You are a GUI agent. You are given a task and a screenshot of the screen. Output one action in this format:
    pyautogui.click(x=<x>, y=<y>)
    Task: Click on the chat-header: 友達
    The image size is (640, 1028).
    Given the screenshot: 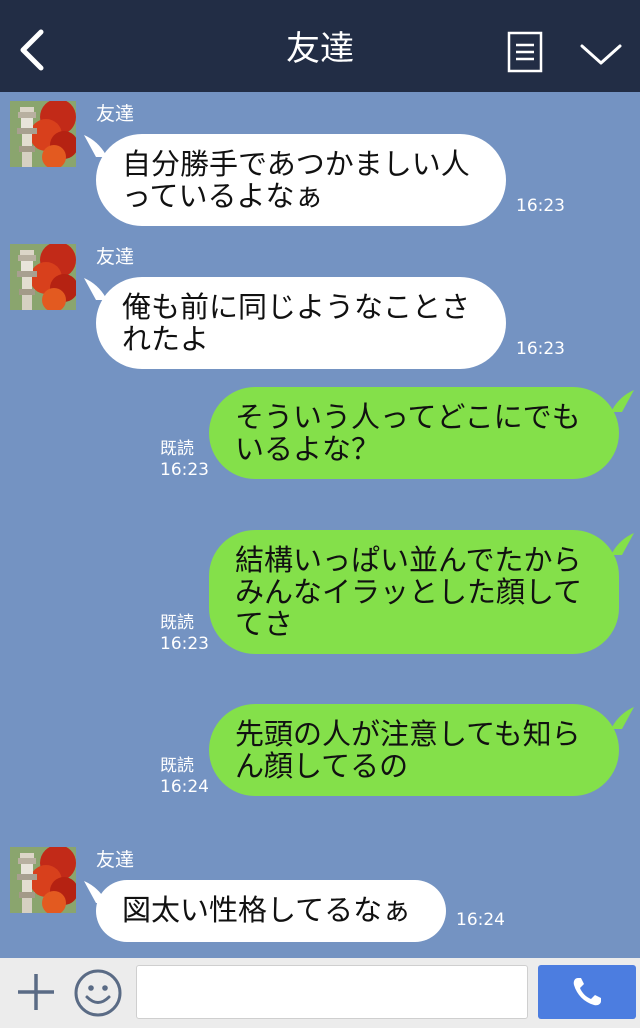 What is the action you would take?
    pyautogui.click(x=320, y=46)
    